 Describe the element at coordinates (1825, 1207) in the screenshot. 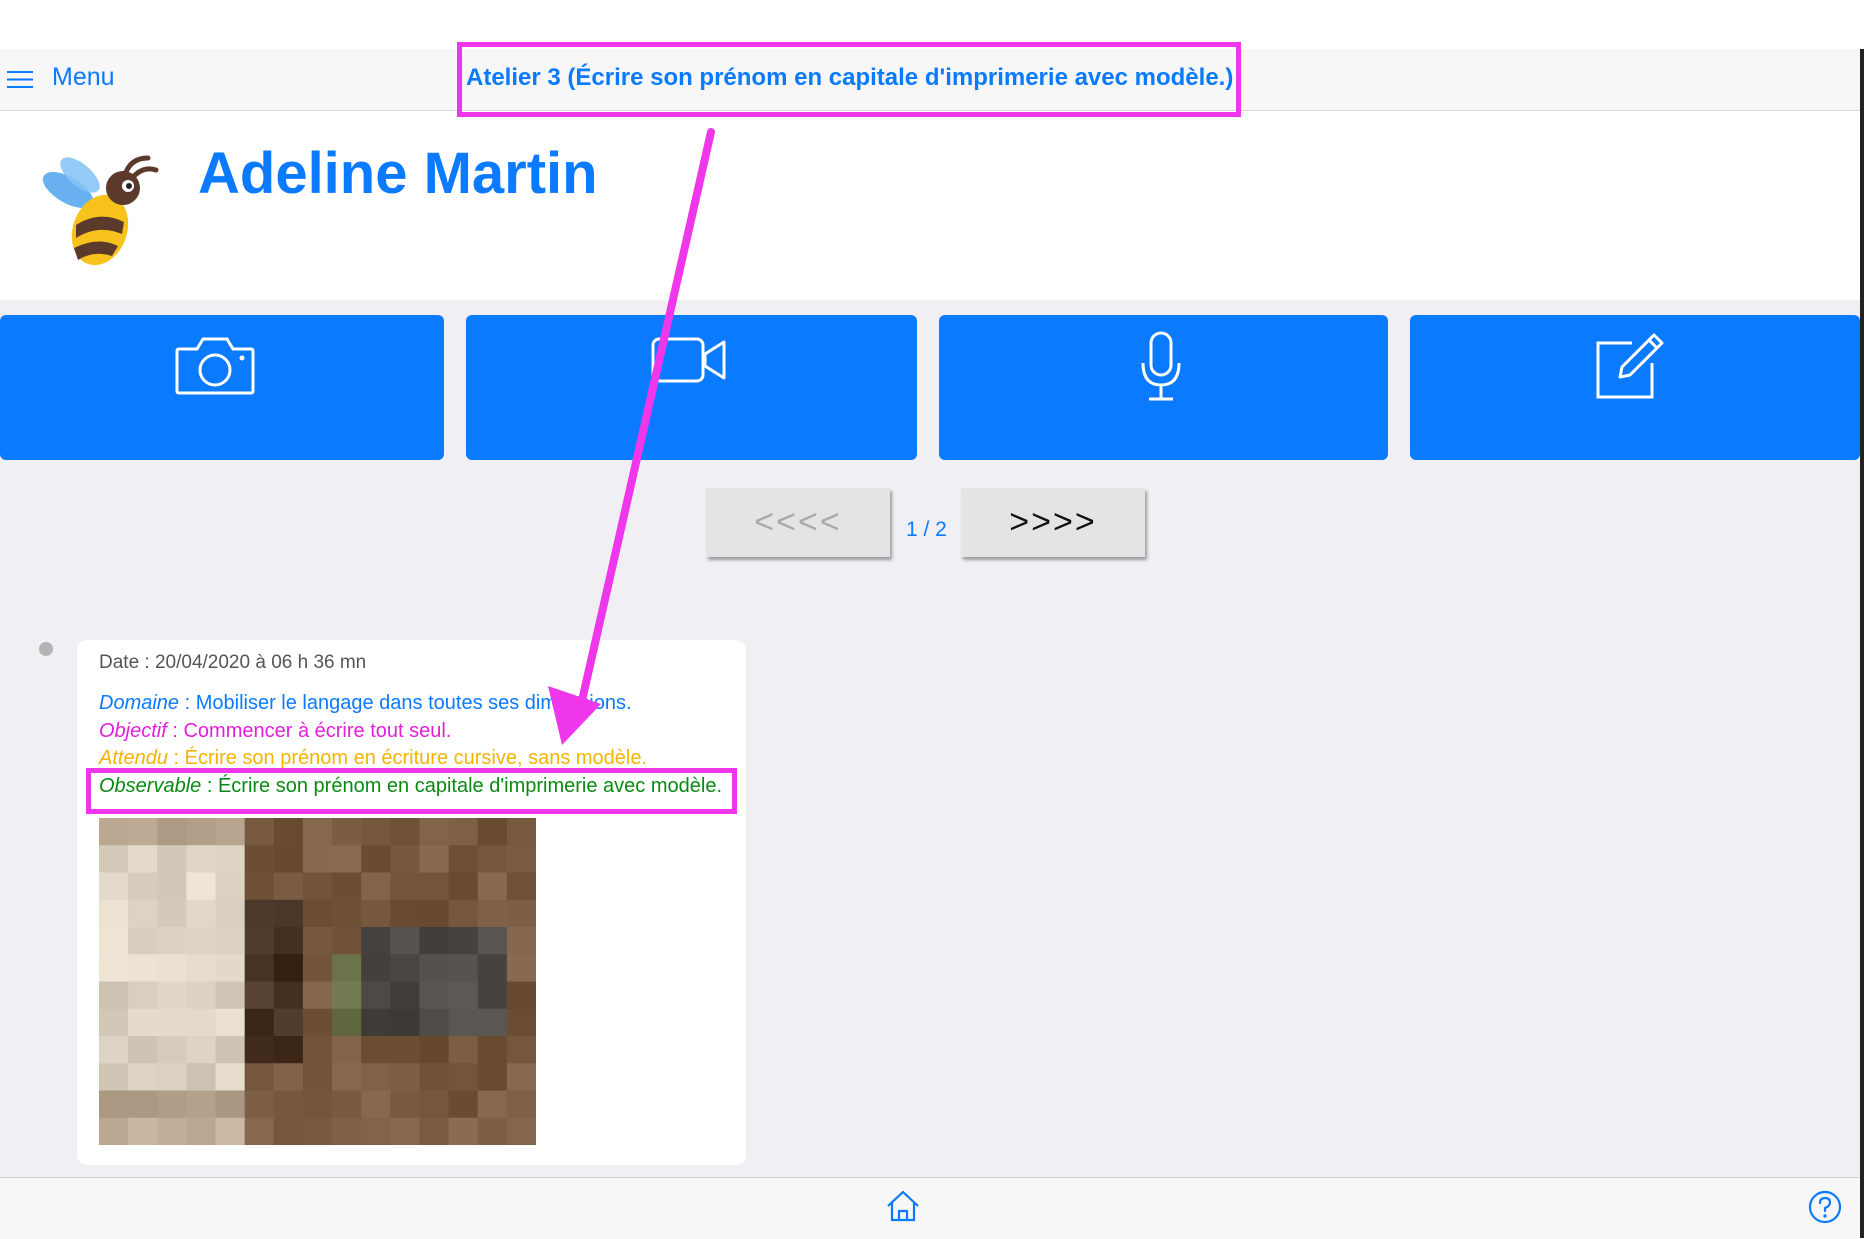

I see `help-icon` at that location.